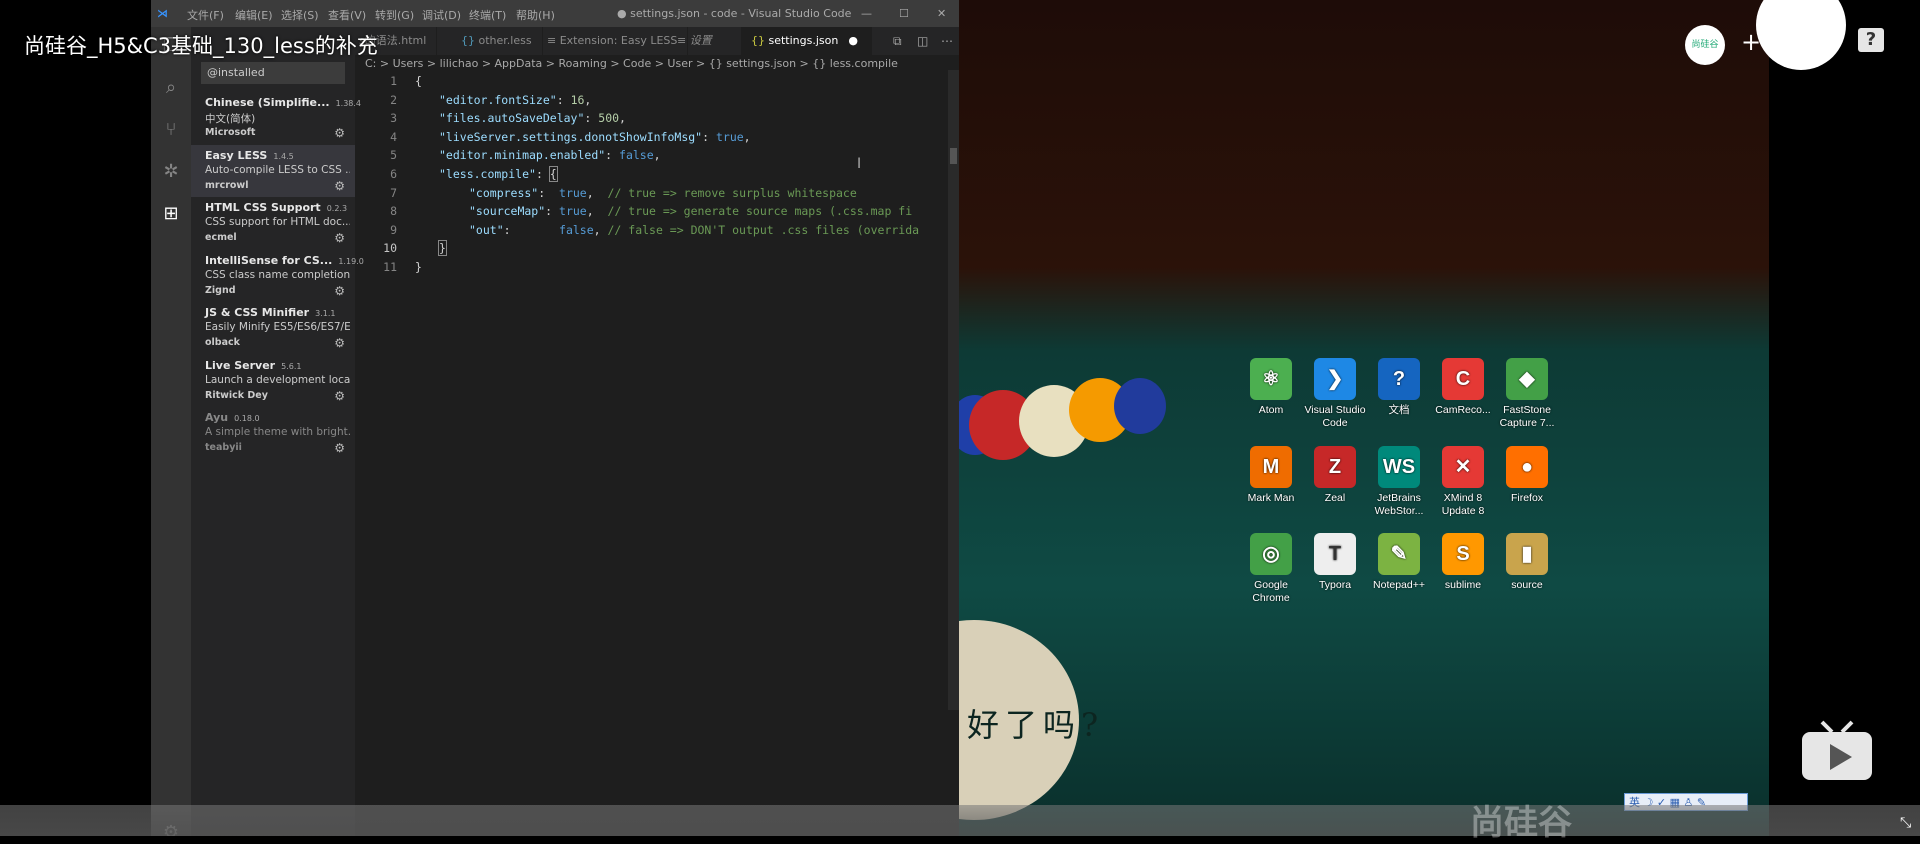  I want to click on desktop-icon-label: source, so click(1527, 585).